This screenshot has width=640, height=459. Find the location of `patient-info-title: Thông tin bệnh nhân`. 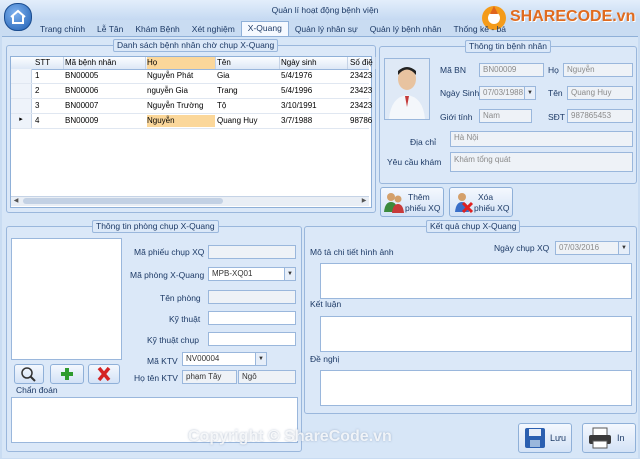

patient-info-title: Thông tin bệnh nhân is located at coordinates (508, 46).